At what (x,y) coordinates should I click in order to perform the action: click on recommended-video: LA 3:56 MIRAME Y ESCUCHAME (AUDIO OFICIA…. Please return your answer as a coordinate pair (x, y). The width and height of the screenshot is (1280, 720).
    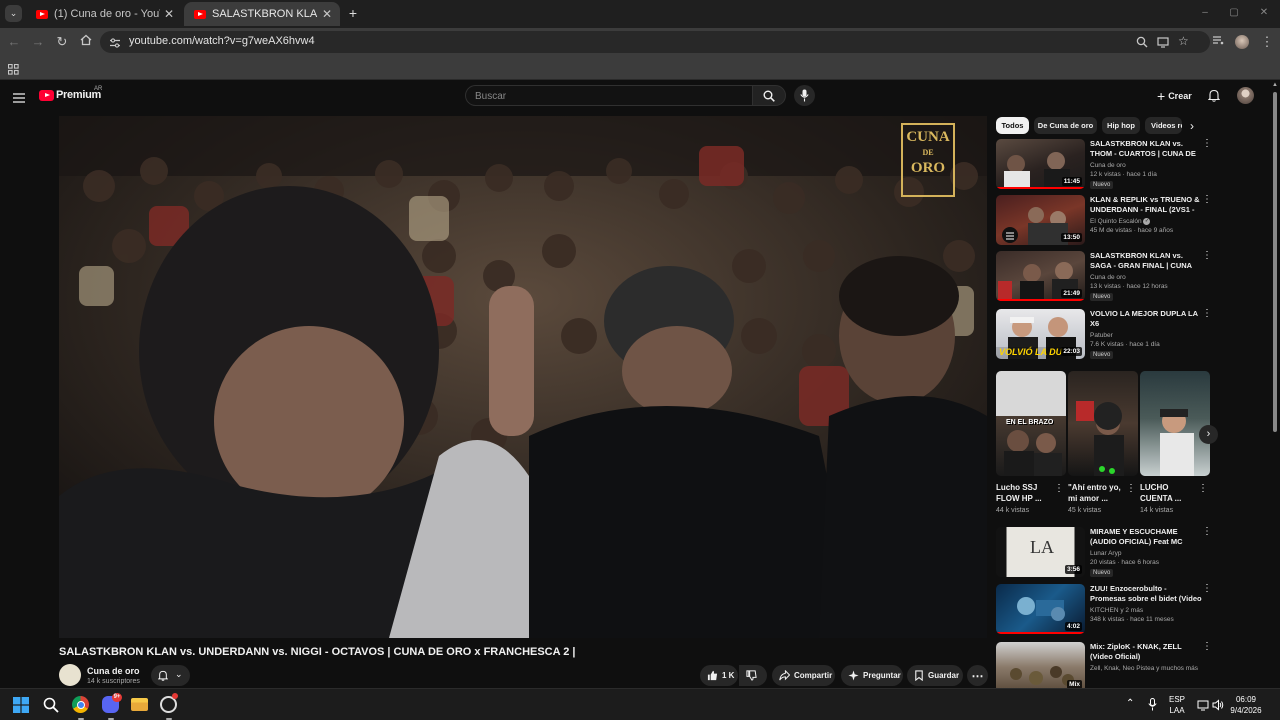
    Looking at the image, I should click on (1108, 553).